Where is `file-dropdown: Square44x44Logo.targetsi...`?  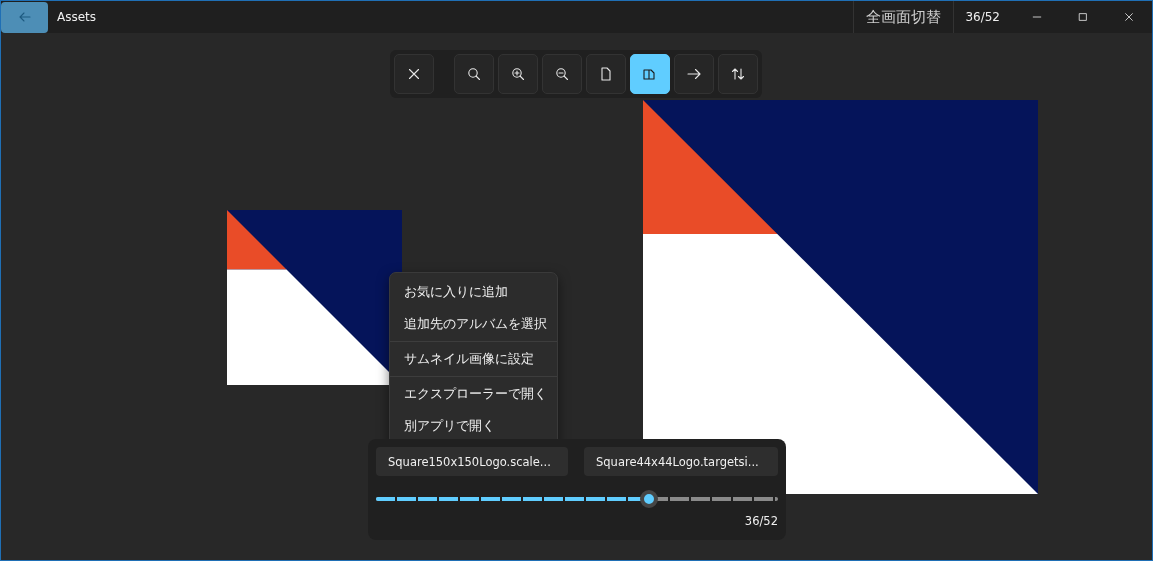 file-dropdown: Square44x44Logo.targetsi... is located at coordinates (681, 461).